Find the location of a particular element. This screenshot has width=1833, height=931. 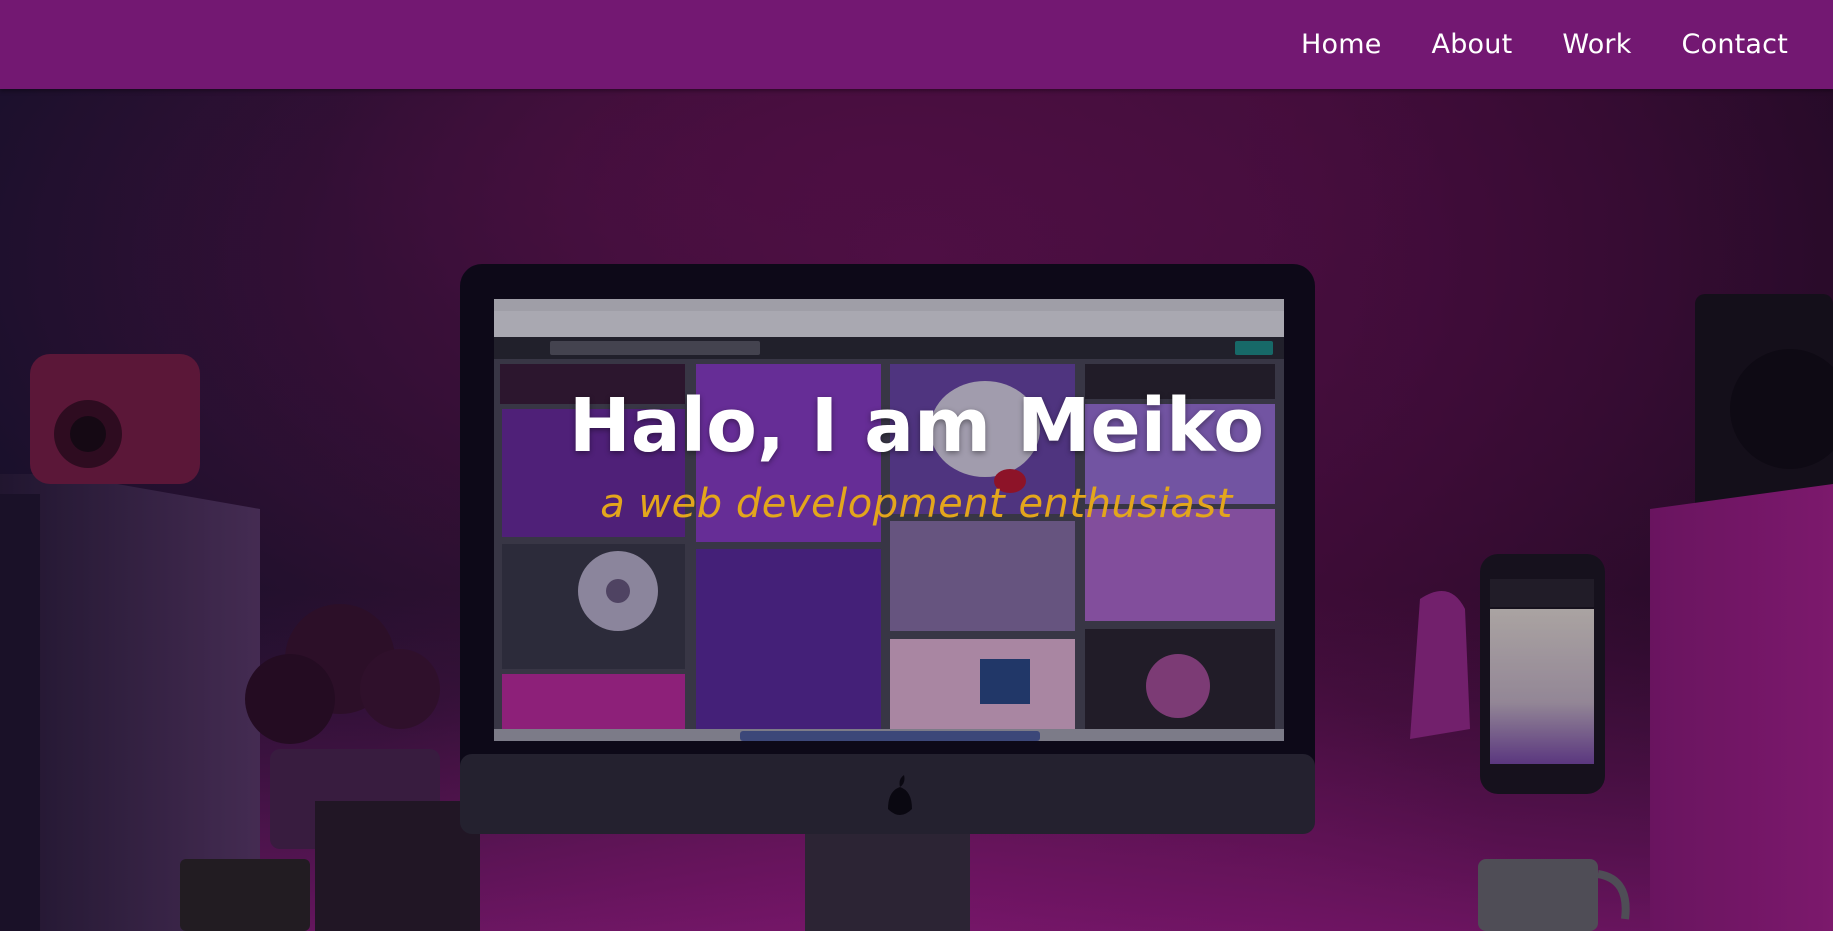

nav-menu: Home About Work Contact is located at coordinates (1519, 44).